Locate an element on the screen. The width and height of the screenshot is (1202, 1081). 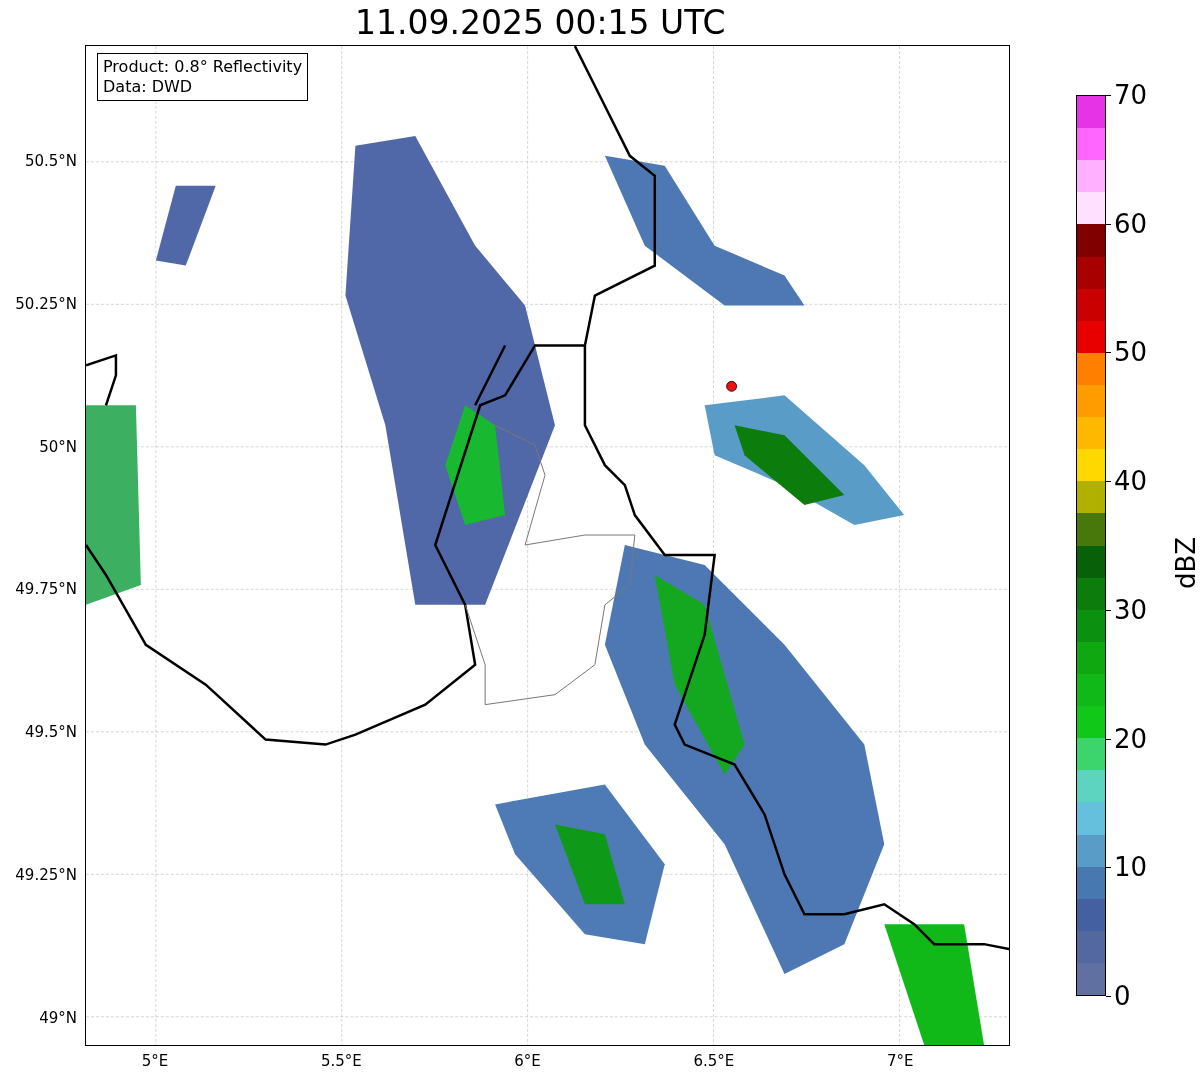
longitude-label: 7°E is located at coordinates (900, 1061).